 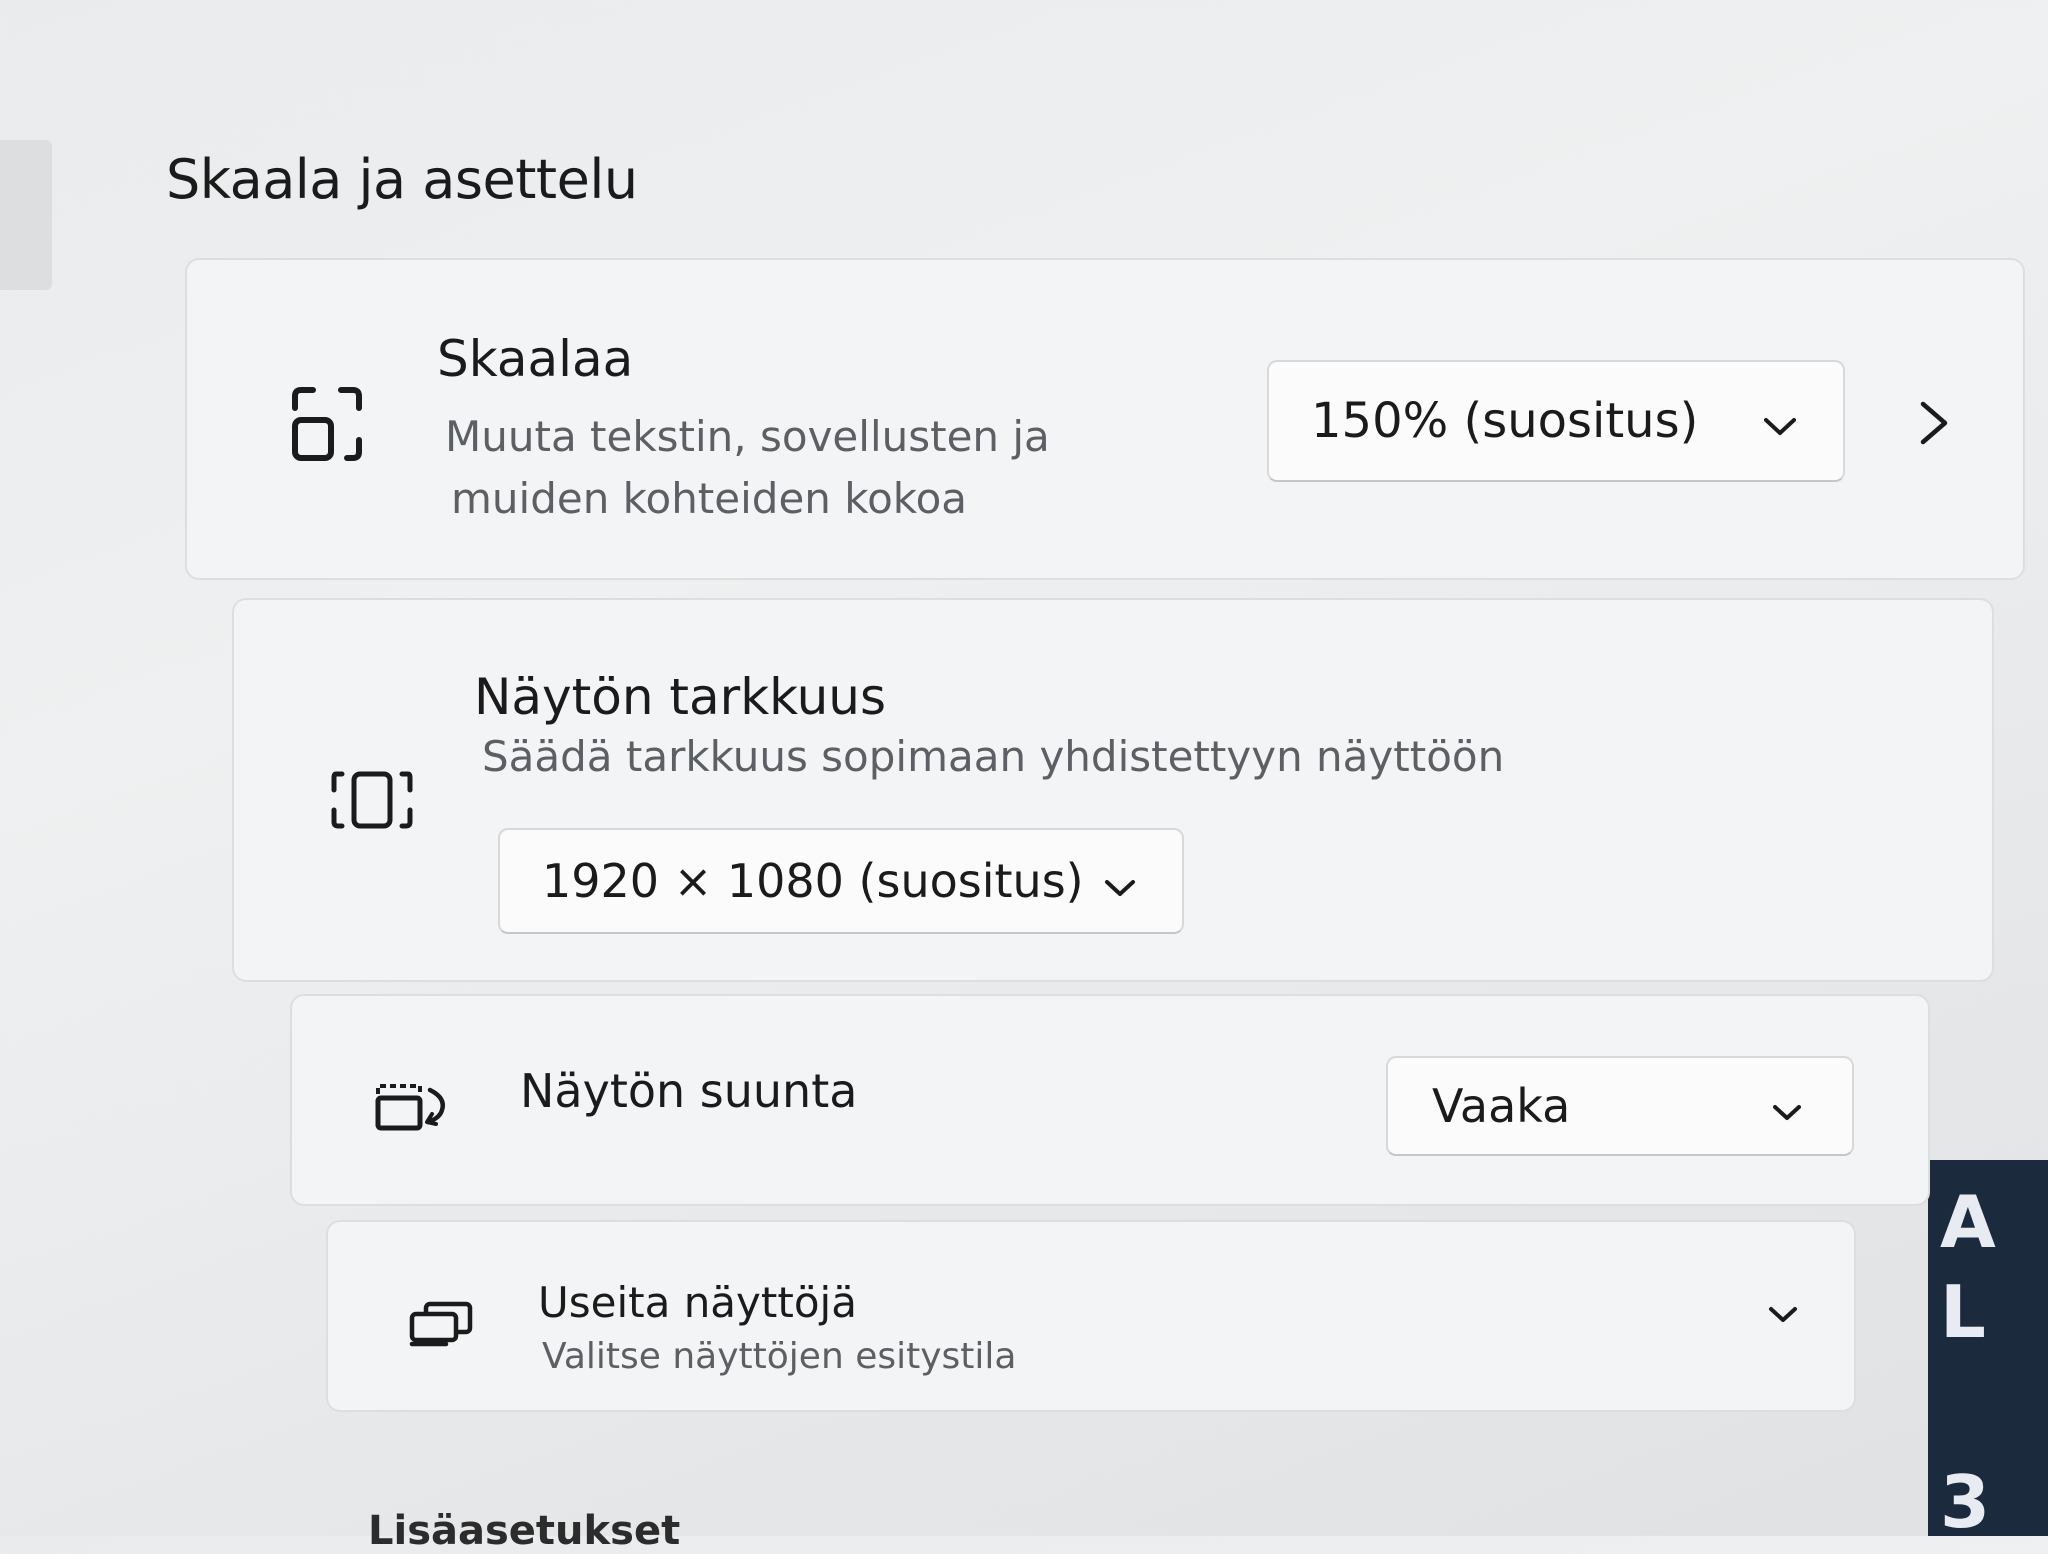 I want to click on orientation-dropdown-value: Vaaka, so click(x=1501, y=1106).